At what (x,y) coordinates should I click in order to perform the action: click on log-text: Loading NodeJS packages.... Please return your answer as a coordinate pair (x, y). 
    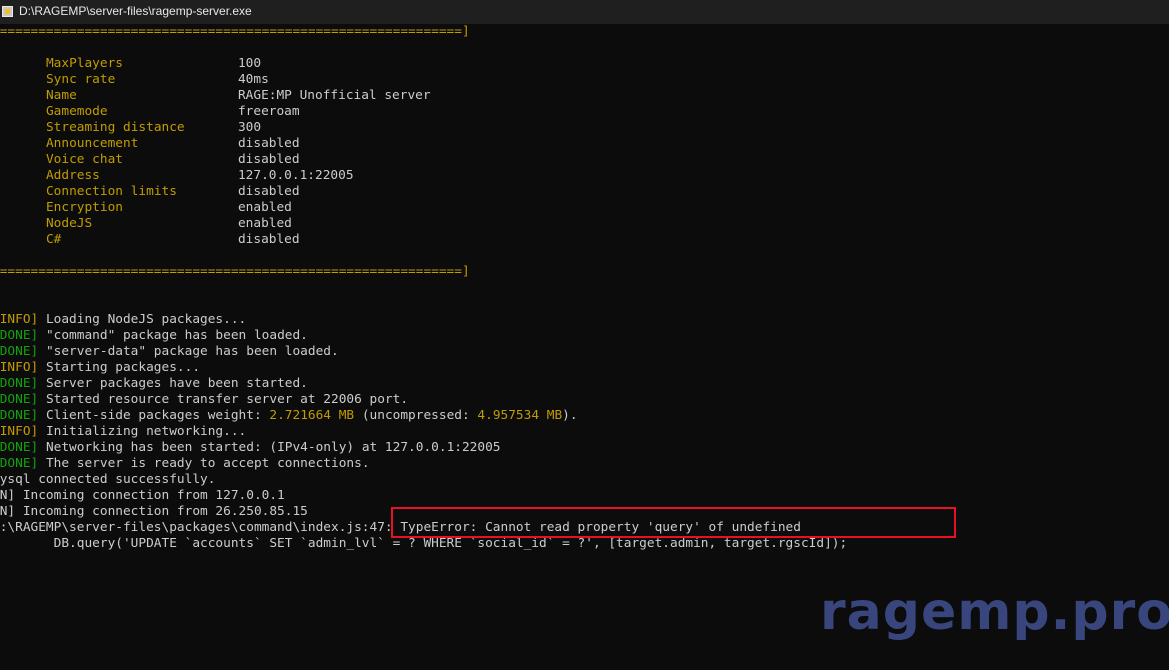
    Looking at the image, I should click on (142, 319).